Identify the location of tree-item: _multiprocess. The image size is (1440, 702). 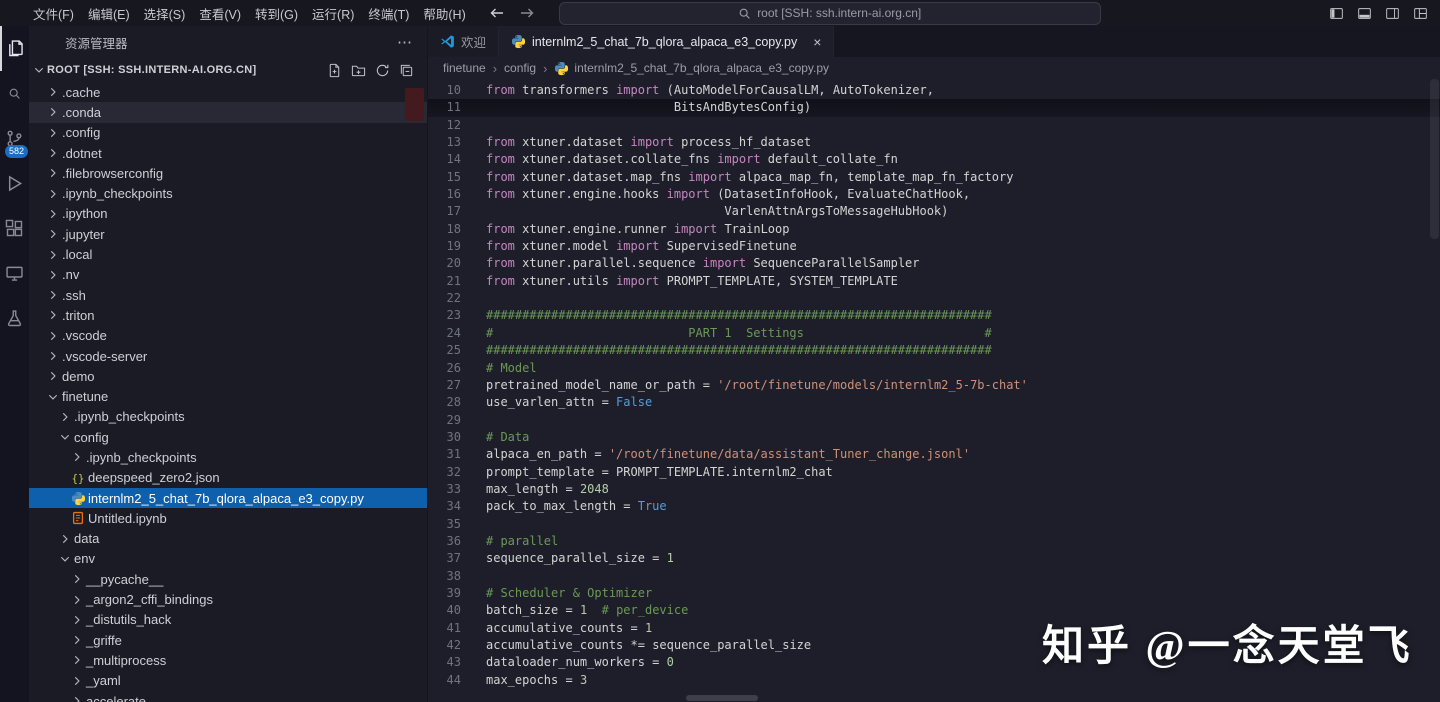
(228, 660).